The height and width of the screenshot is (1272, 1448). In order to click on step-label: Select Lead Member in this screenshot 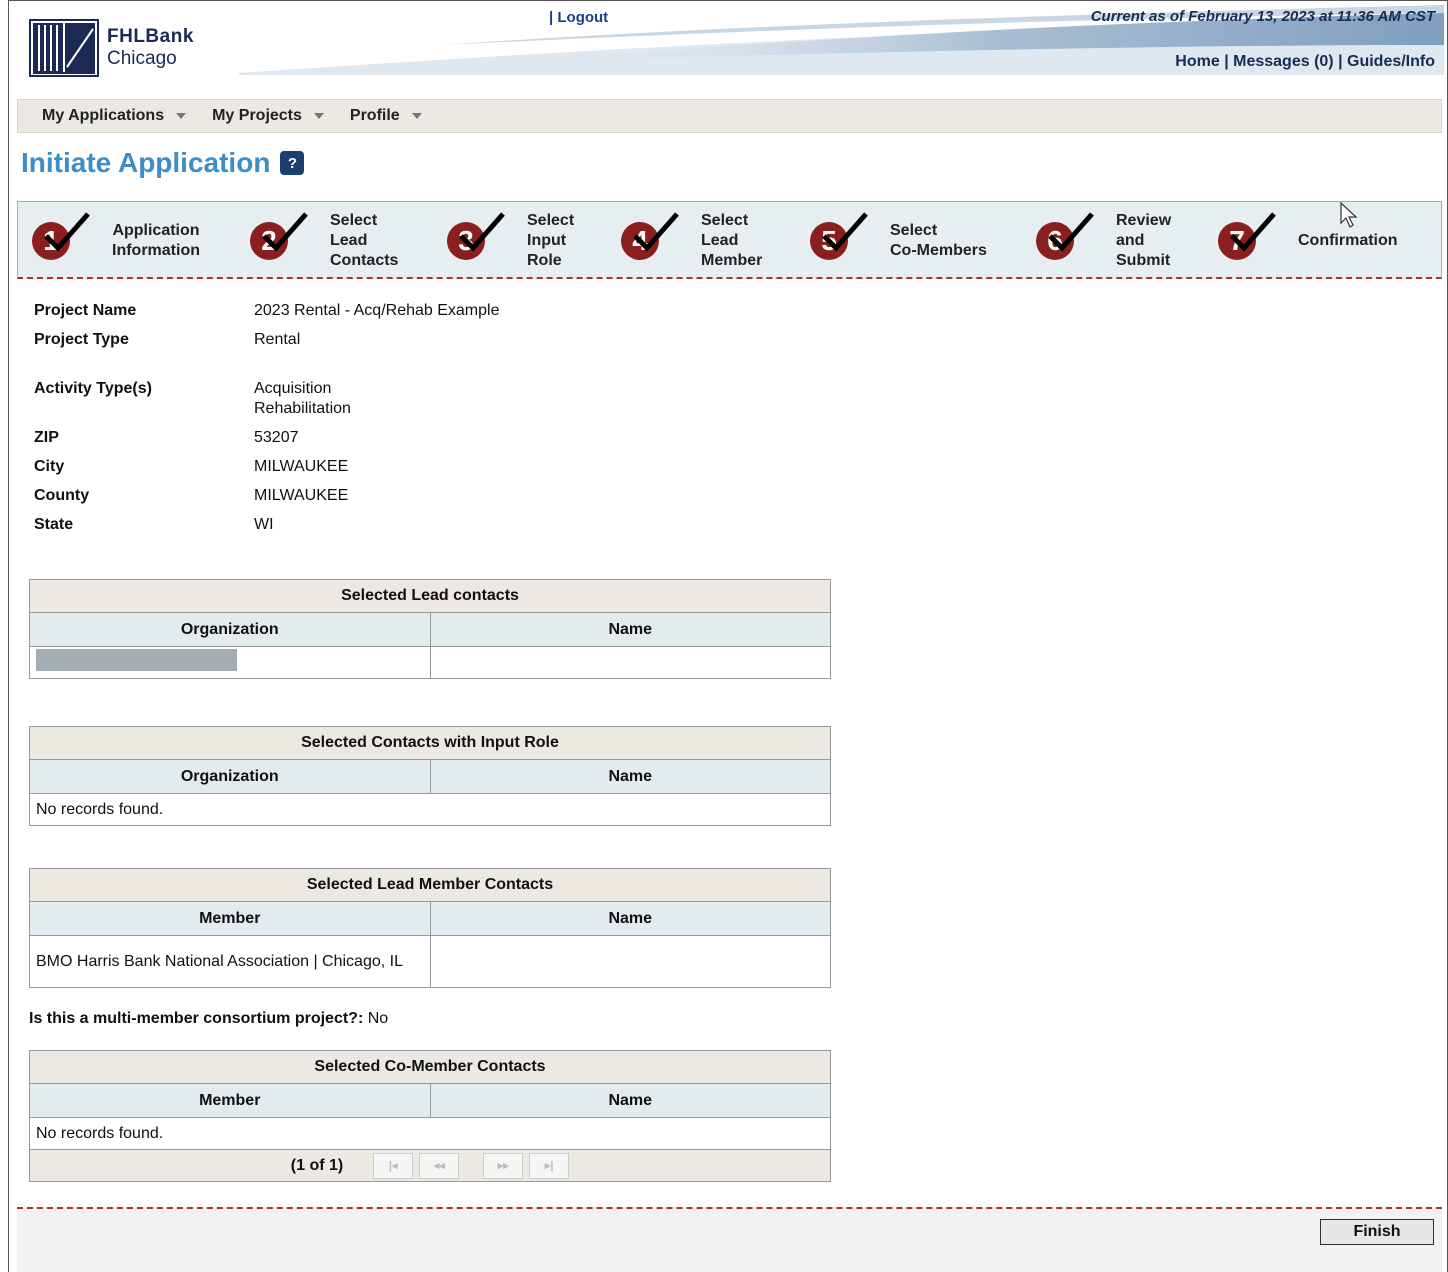, I will do `click(732, 240)`.